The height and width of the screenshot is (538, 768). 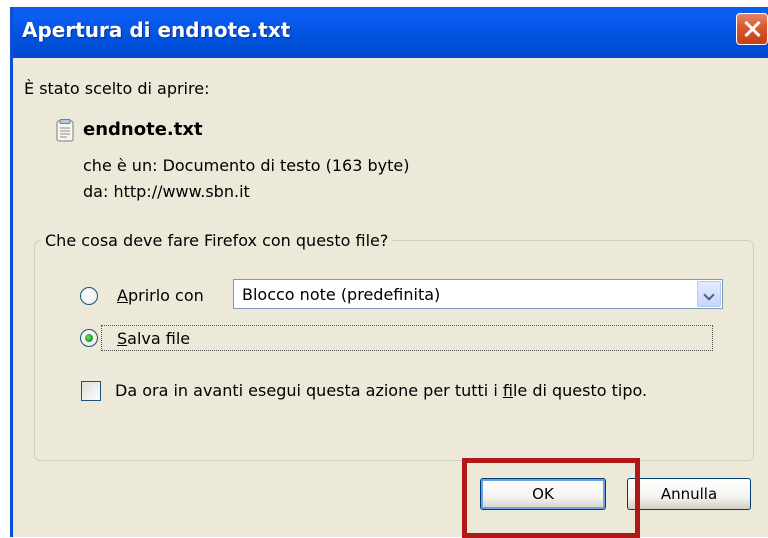 What do you see at coordinates (159, 338) in the screenshot?
I see `save-file-label-rest: alva file` at bounding box center [159, 338].